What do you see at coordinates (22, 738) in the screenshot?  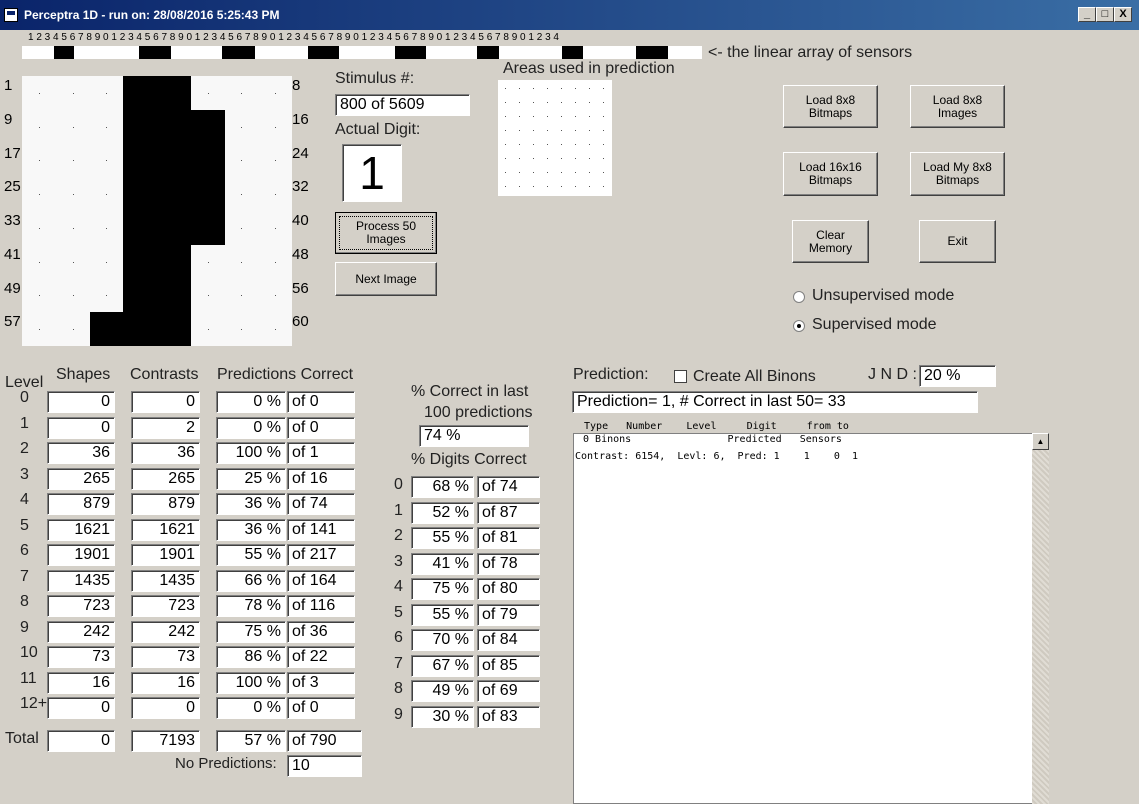 I see `total-label: Total` at bounding box center [22, 738].